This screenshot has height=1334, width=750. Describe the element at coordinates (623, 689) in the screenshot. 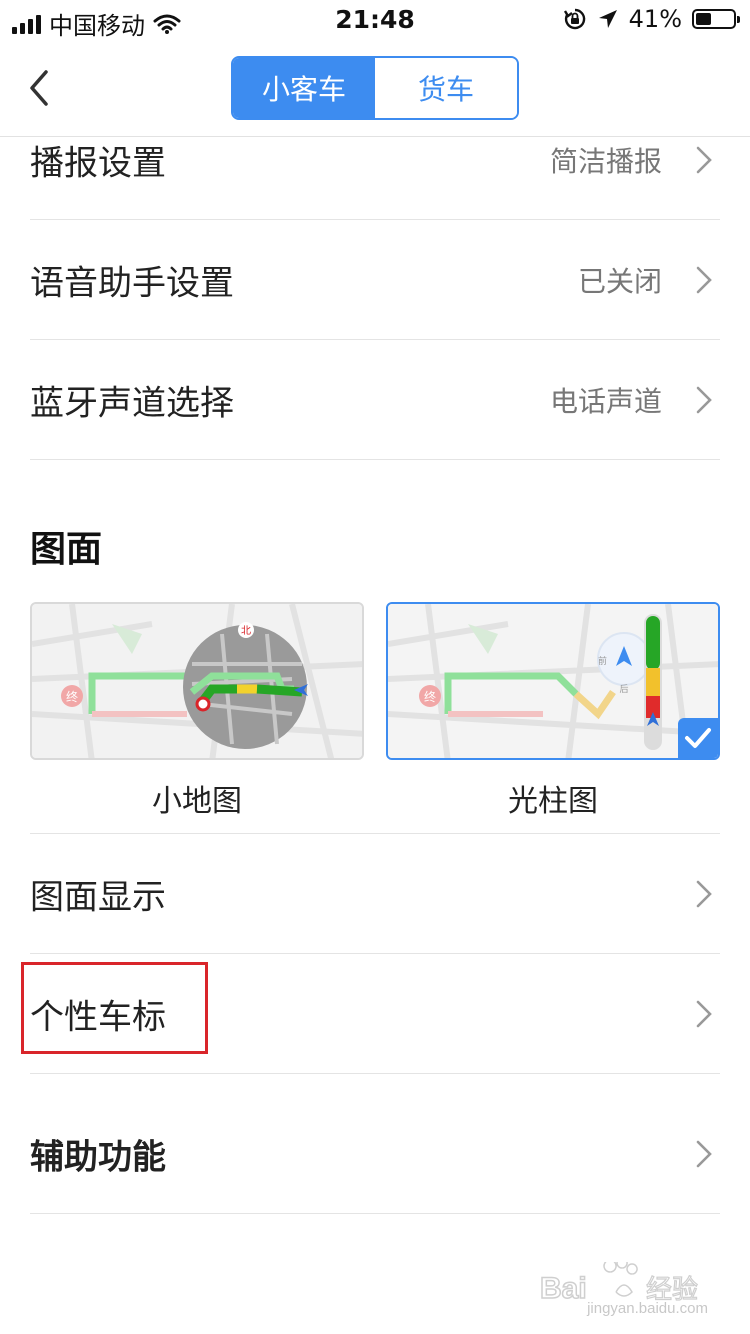

I see `side-label-b: 后` at that location.